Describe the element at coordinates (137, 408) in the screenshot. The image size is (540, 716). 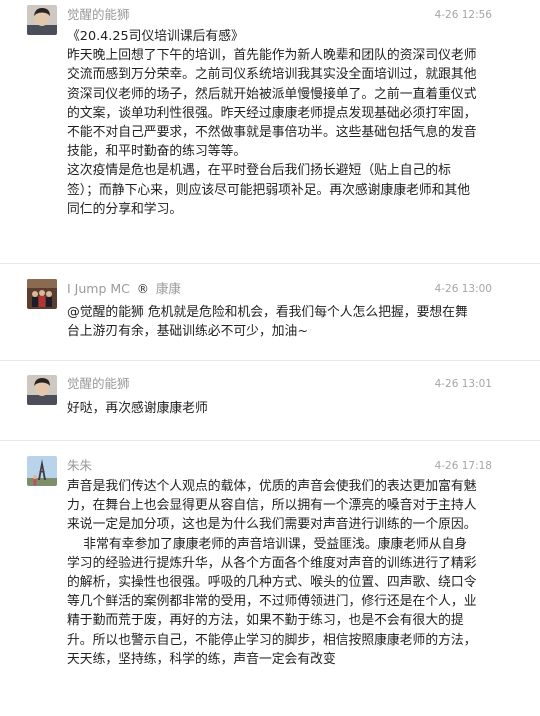
I see `comment-text: 好哒，再次感谢康康老师` at that location.